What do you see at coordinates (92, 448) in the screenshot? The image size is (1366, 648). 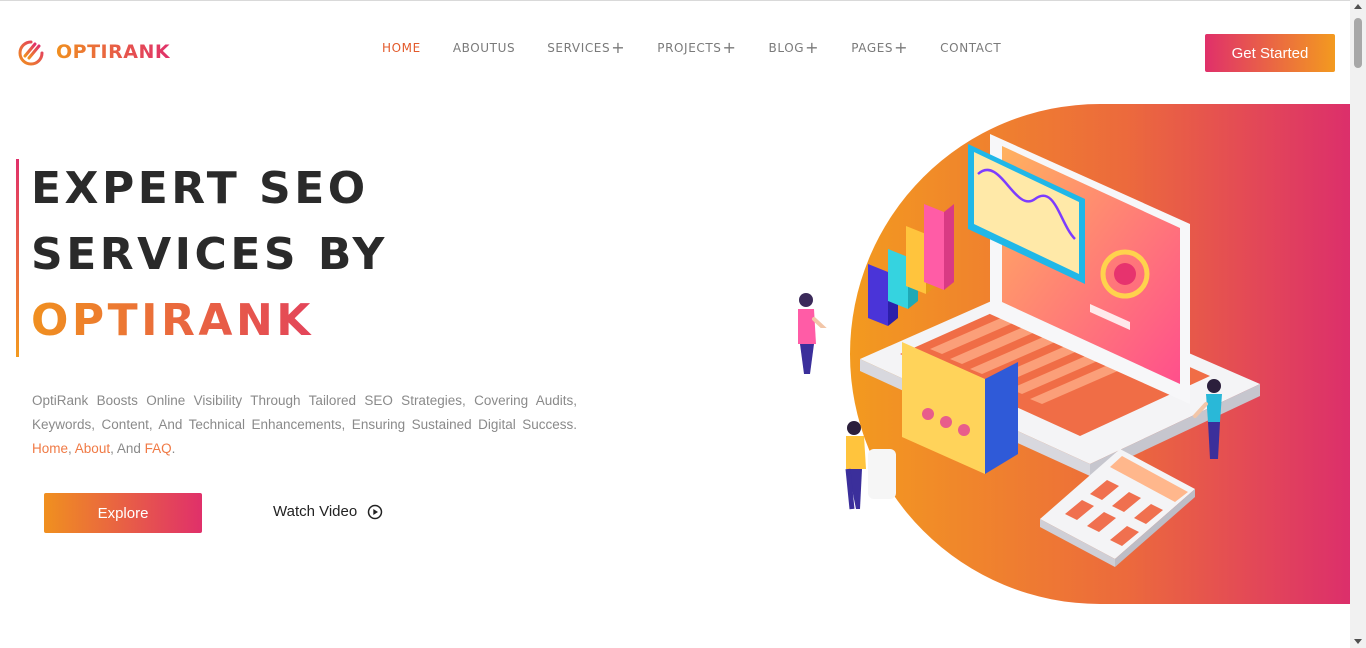 I see `link-about: About` at bounding box center [92, 448].